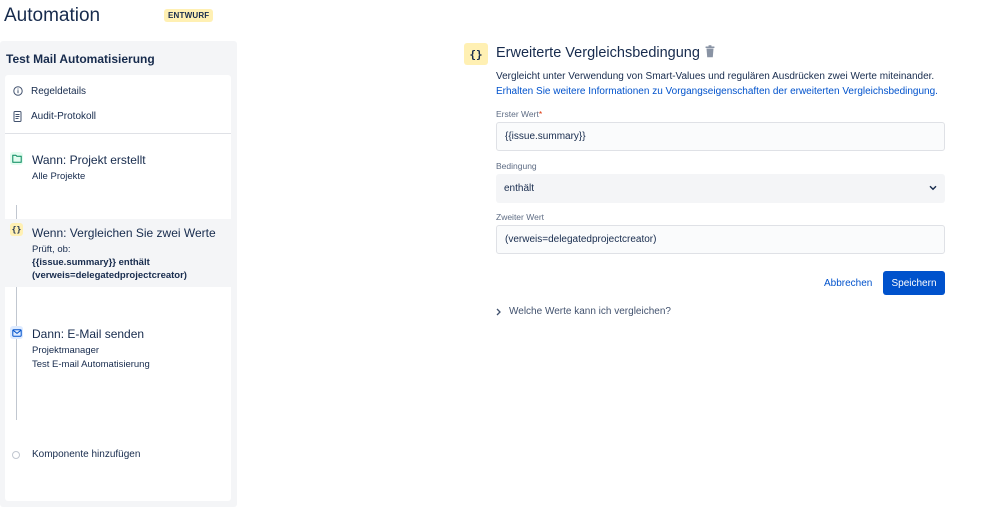 This screenshot has height=523, width=999. What do you see at coordinates (710, 52) in the screenshot?
I see `trash-icon` at bounding box center [710, 52].